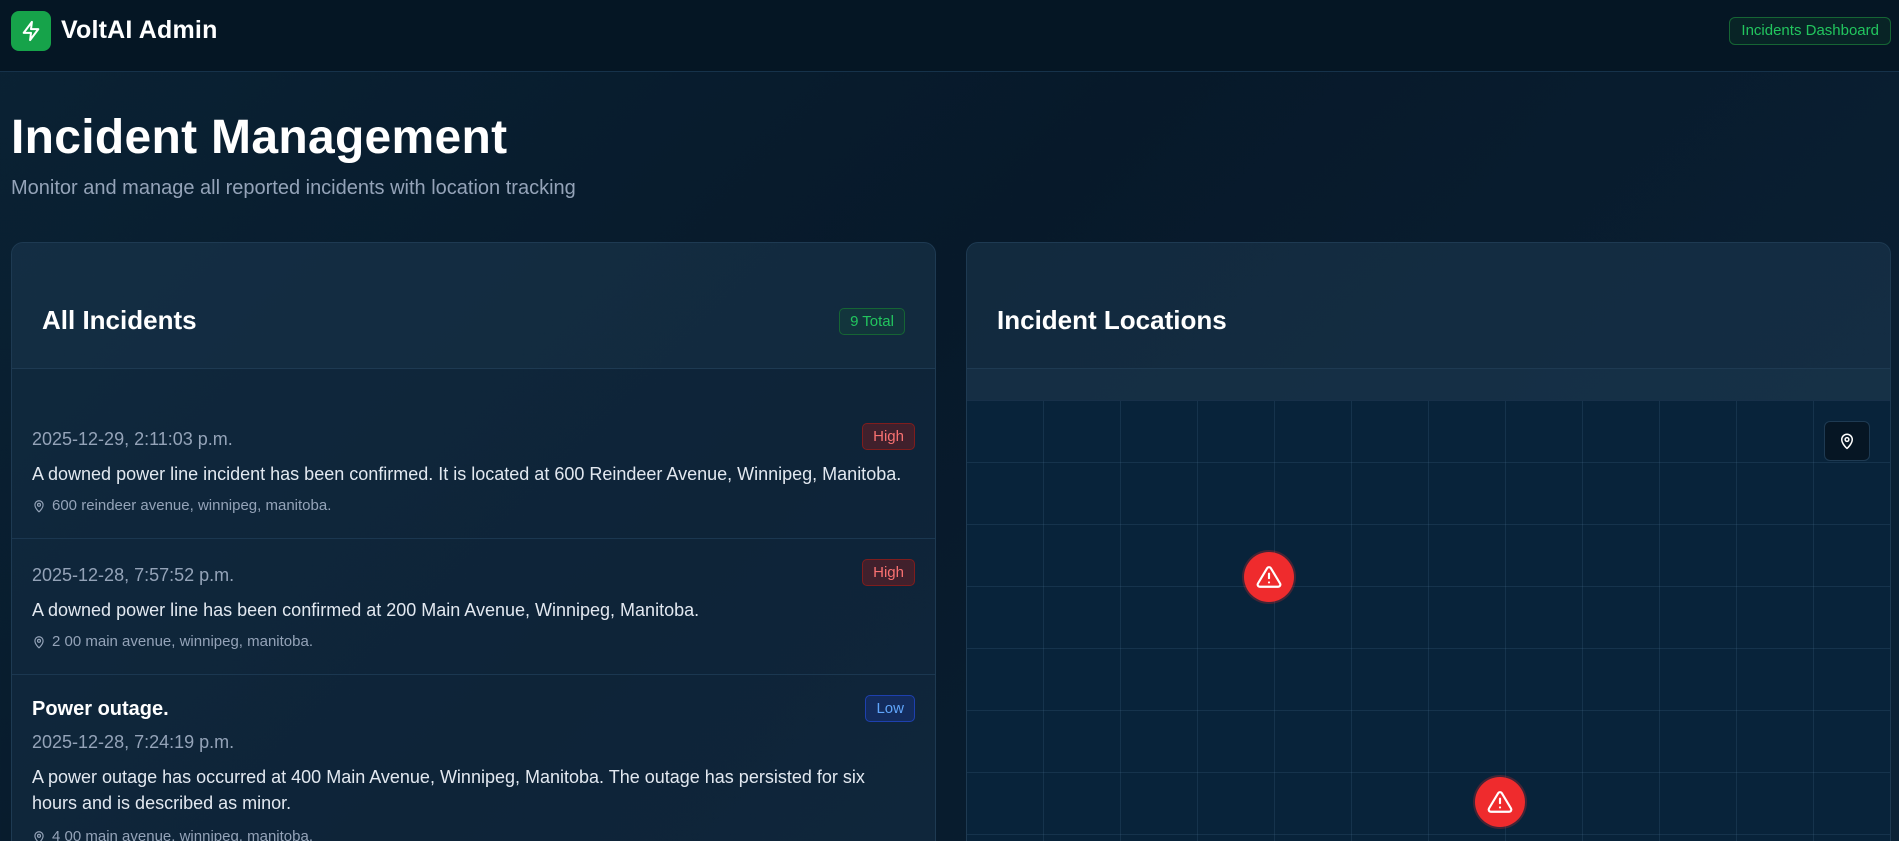 This screenshot has height=841, width=1899. Describe the element at coordinates (133, 575) in the screenshot. I see `incident-date: 2025-12-28, 7:57:52 p.m.` at that location.